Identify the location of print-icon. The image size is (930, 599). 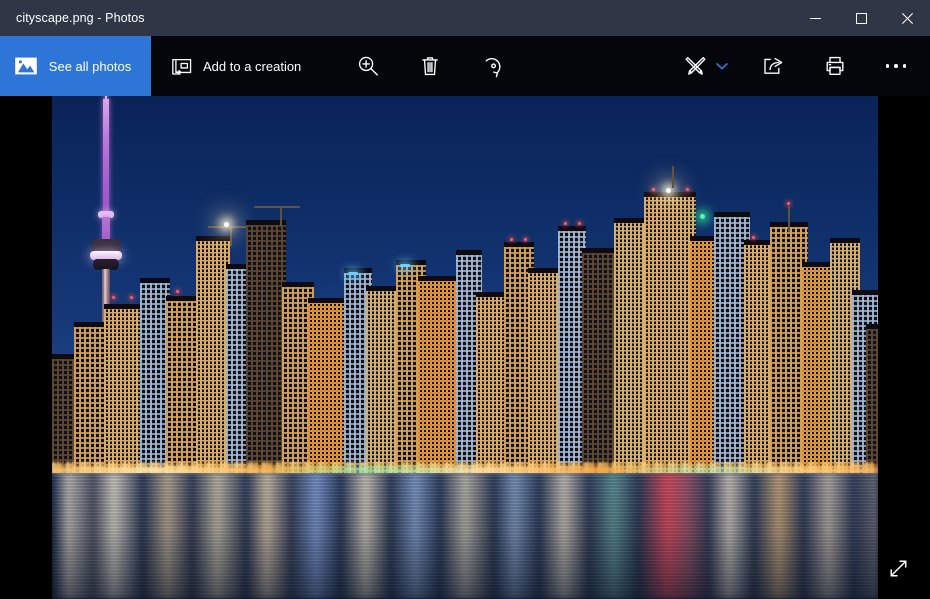
(835, 65).